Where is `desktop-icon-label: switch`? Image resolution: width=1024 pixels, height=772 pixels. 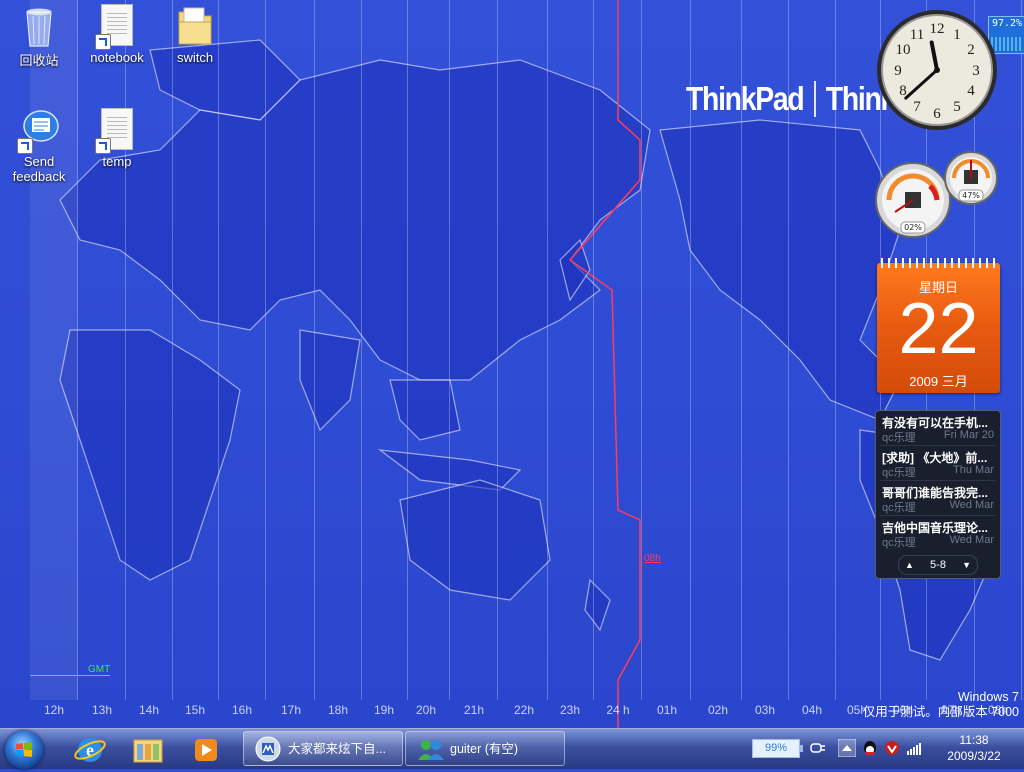 desktop-icon-label: switch is located at coordinates (195, 57).